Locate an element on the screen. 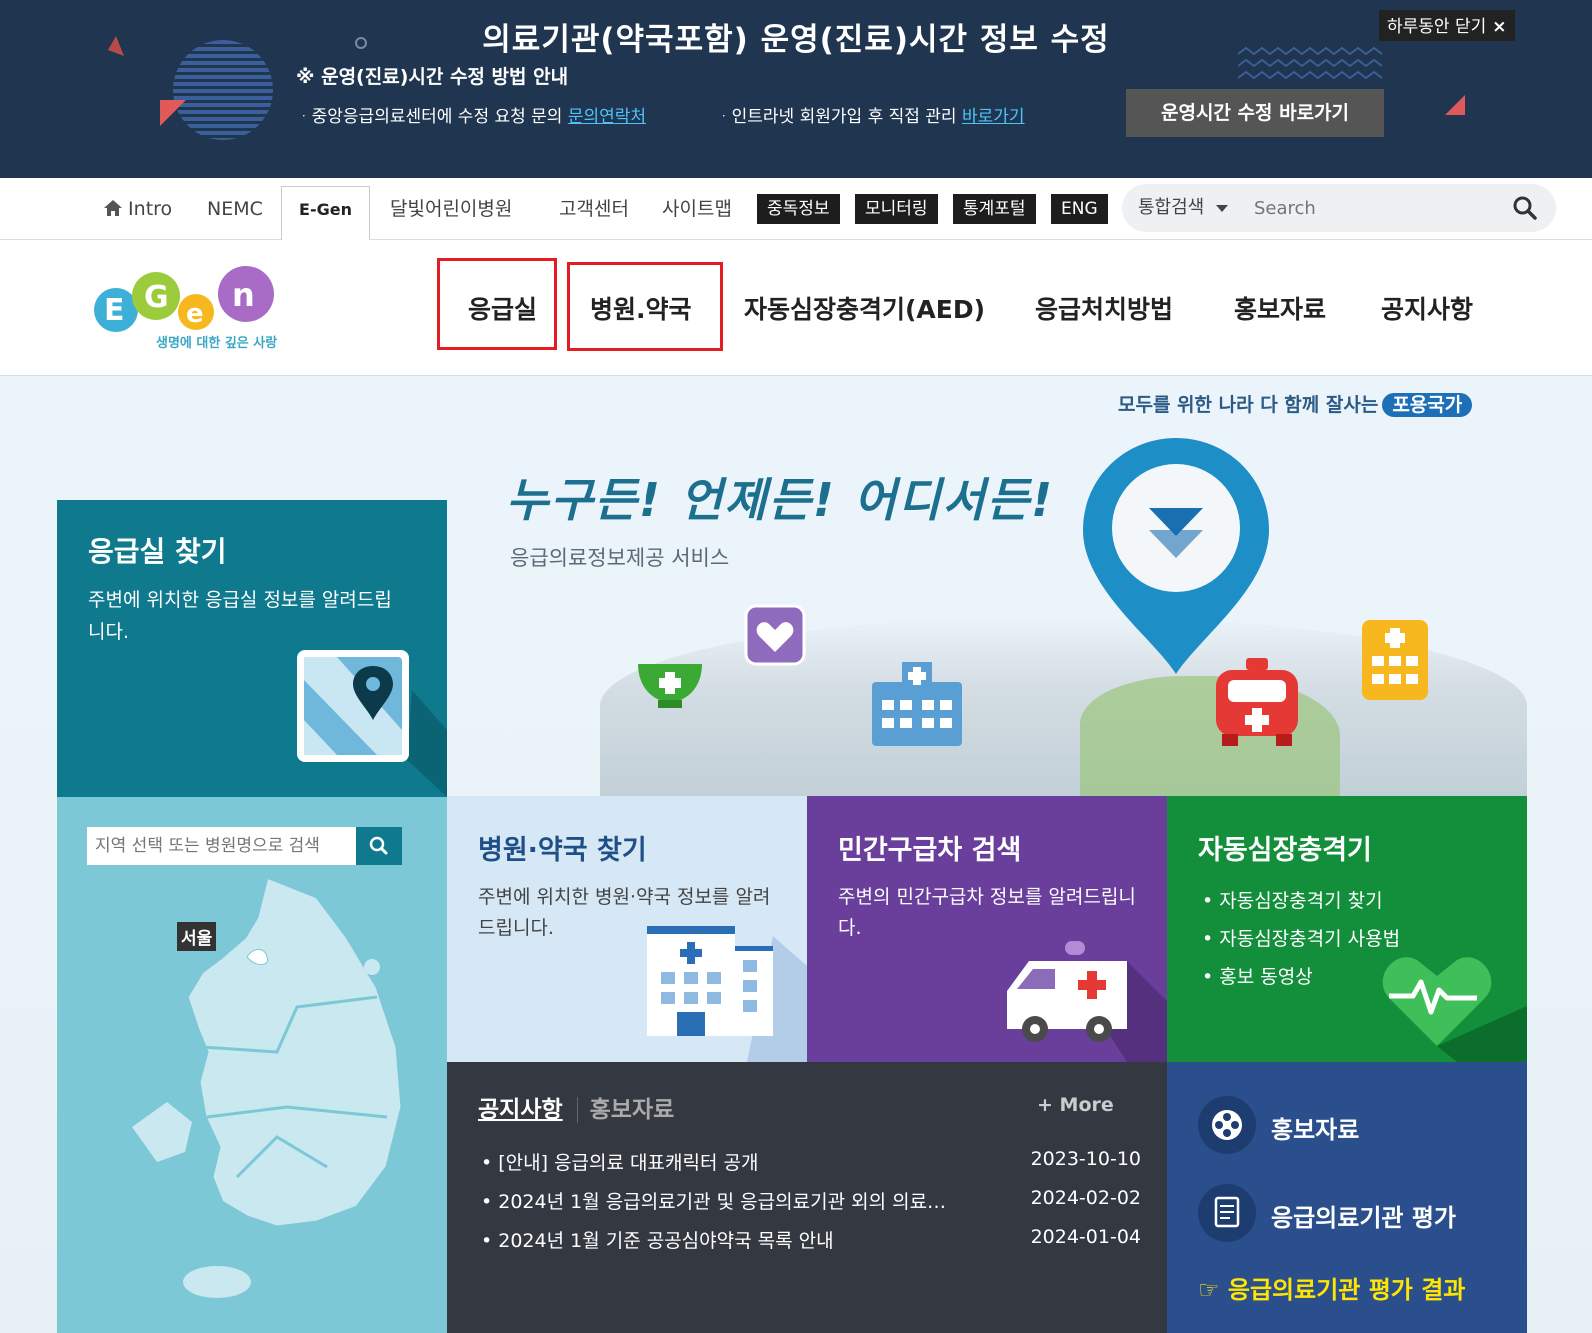 Image resolution: width=1592 pixels, height=1333 pixels. korea-map is located at coordinates (277, 1102).